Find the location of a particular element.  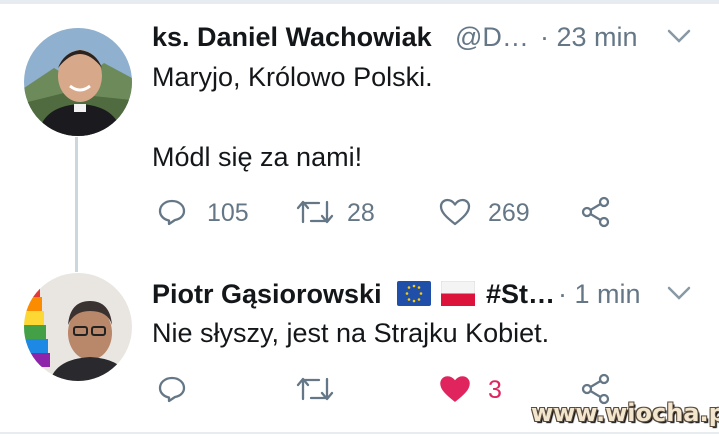

tweet-time: · 23 min is located at coordinates (589, 37).